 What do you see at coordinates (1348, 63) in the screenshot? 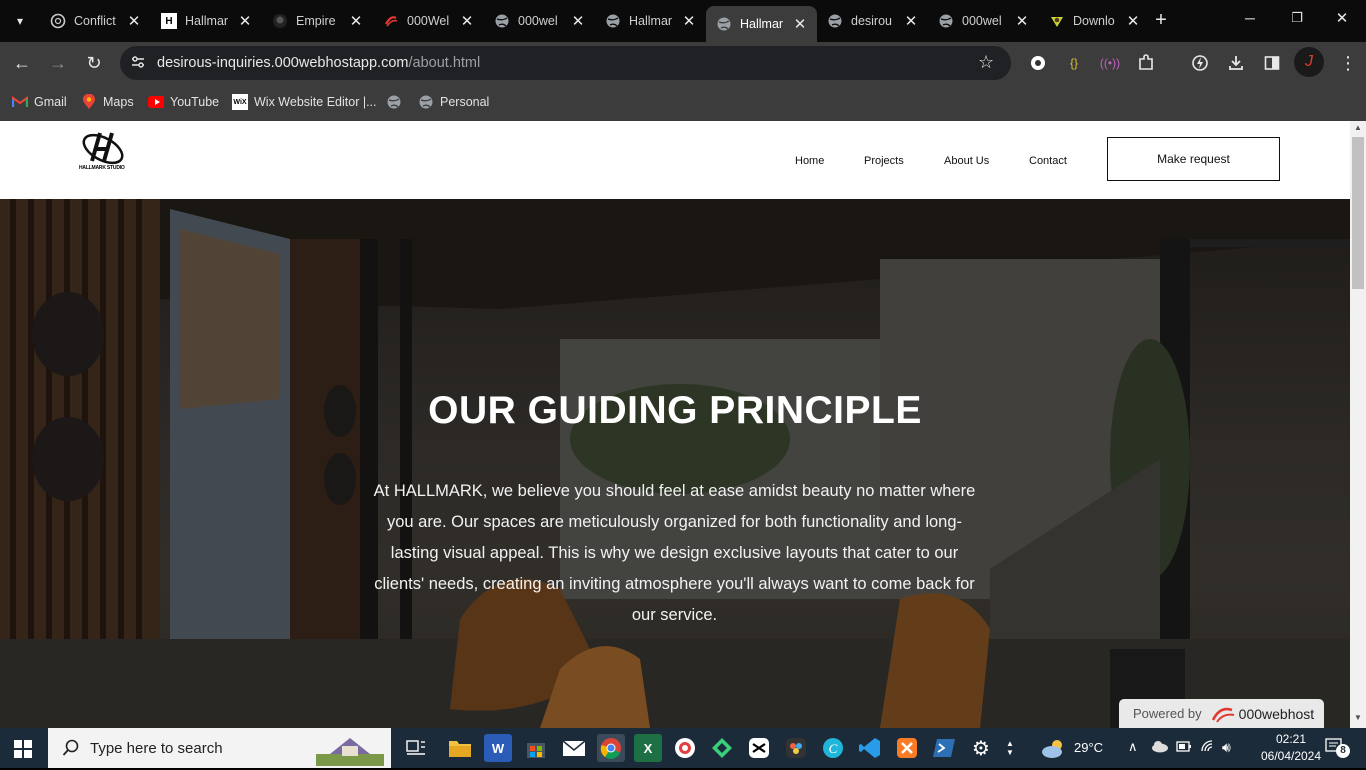
I see `menu-kebab-icon: ⋮` at bounding box center [1348, 63].